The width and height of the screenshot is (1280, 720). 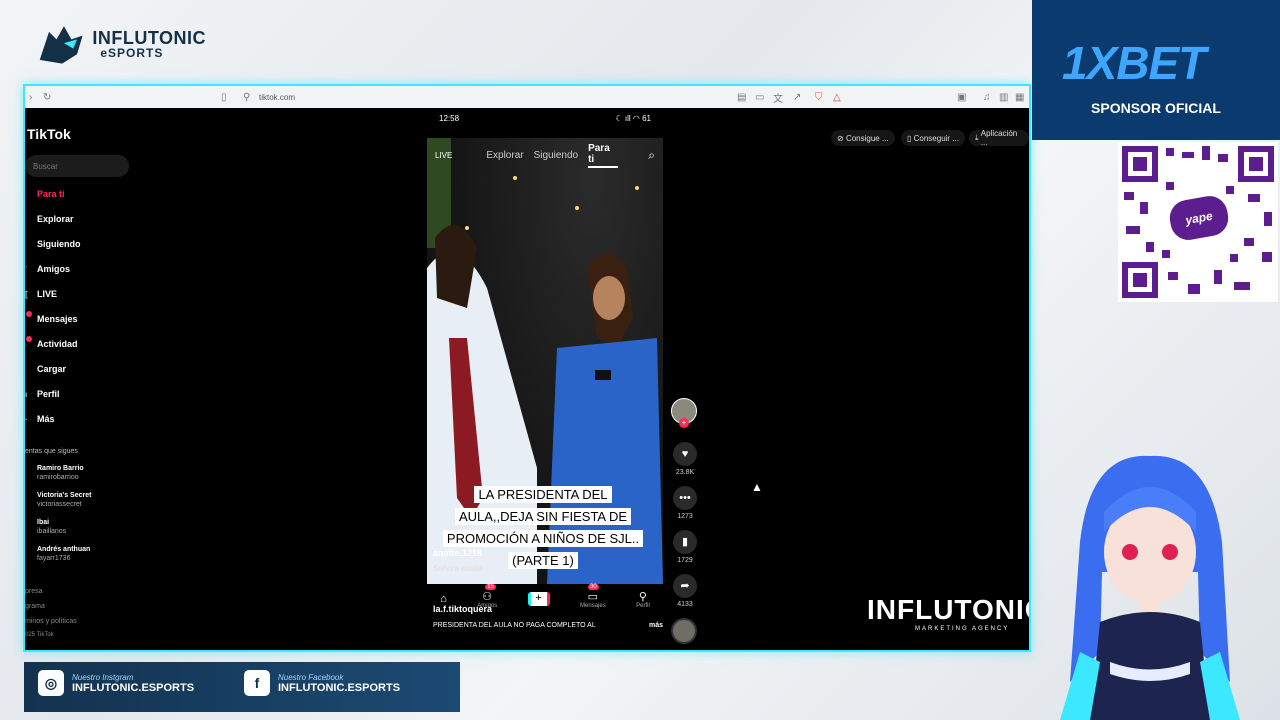 I want to click on heart-icon: ♥, so click(x=685, y=454).